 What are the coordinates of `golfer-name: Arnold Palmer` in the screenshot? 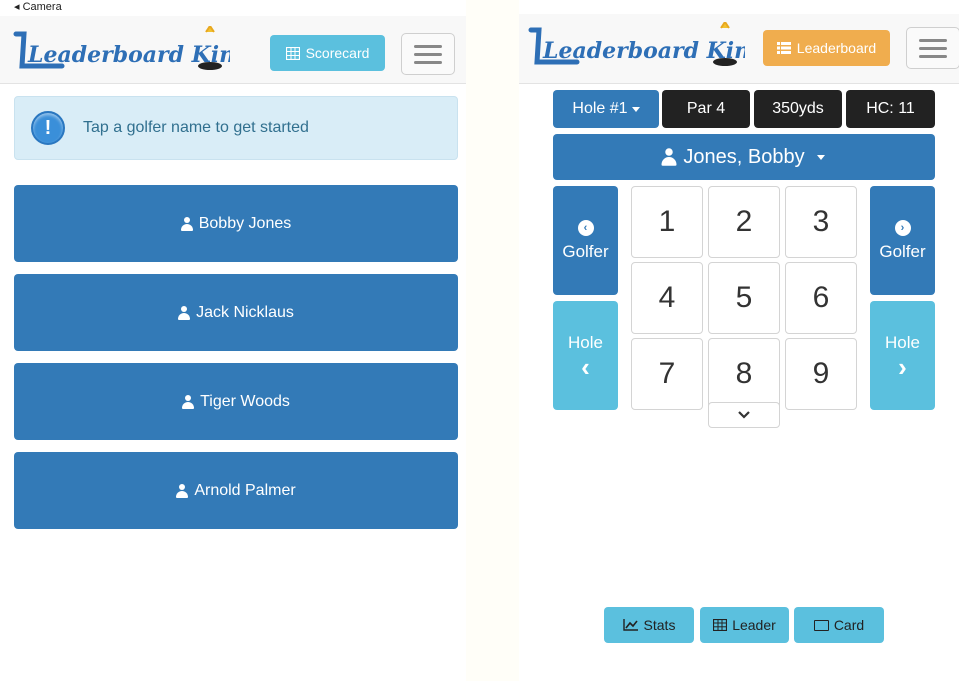 It's located at (245, 490).